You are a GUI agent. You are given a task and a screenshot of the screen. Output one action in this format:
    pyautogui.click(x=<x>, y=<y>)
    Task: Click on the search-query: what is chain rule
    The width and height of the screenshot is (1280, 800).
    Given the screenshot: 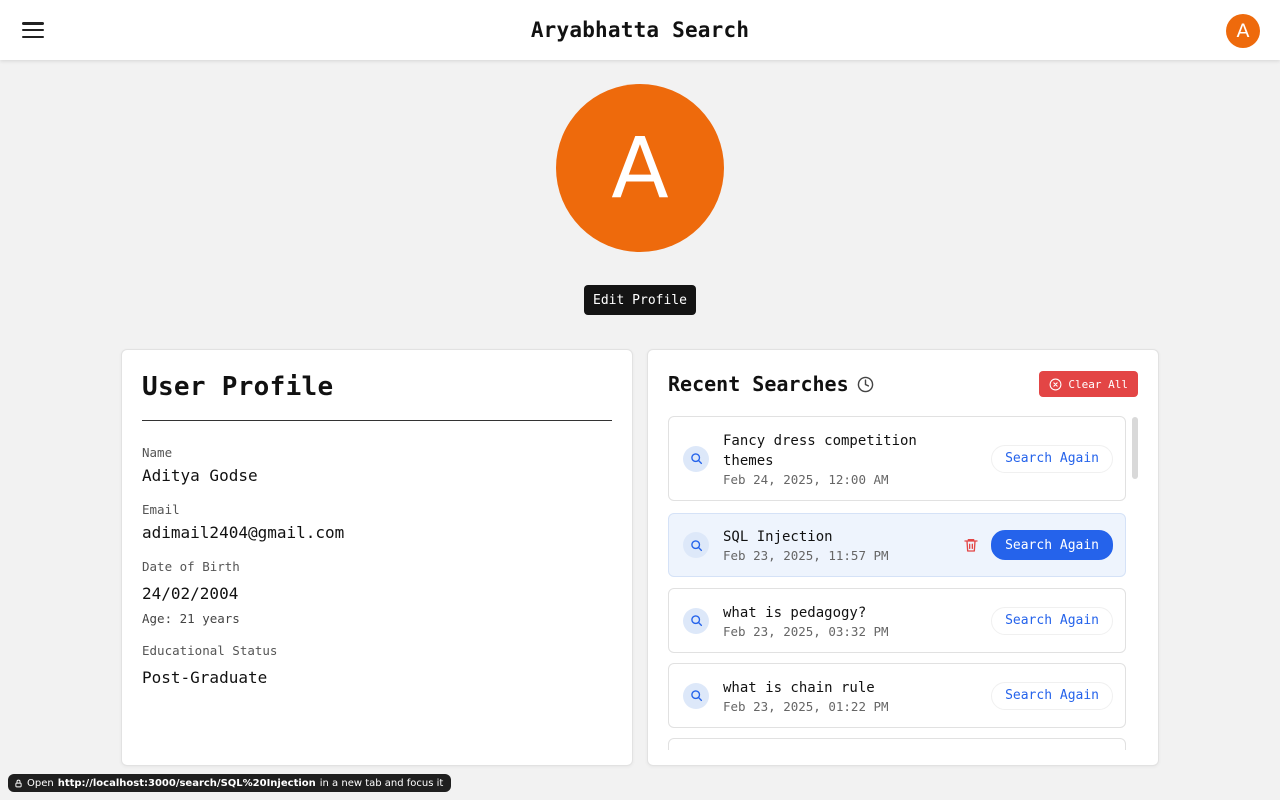 What is the action you would take?
    pyautogui.click(x=799, y=687)
    